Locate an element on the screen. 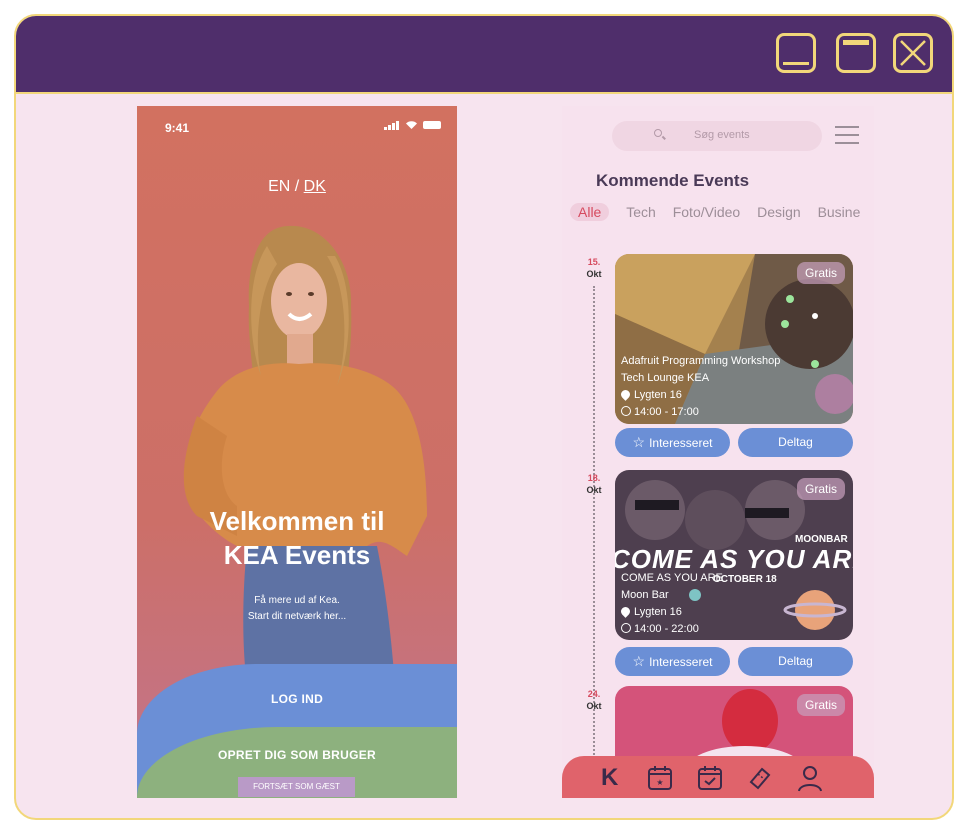  tab-business: Busine is located at coordinates (839, 212).